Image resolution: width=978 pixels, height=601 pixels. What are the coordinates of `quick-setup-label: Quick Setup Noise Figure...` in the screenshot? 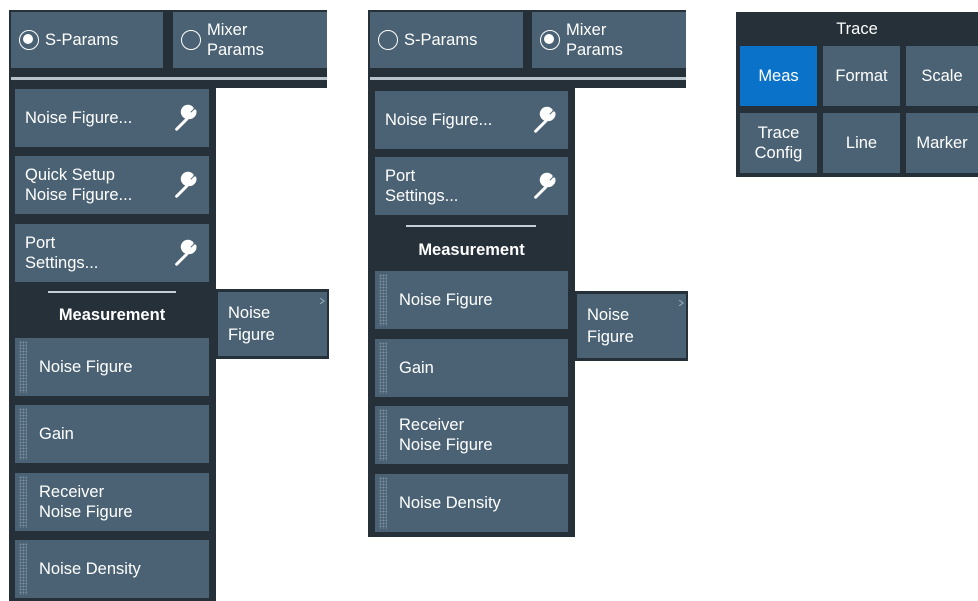 It's located at (79, 185).